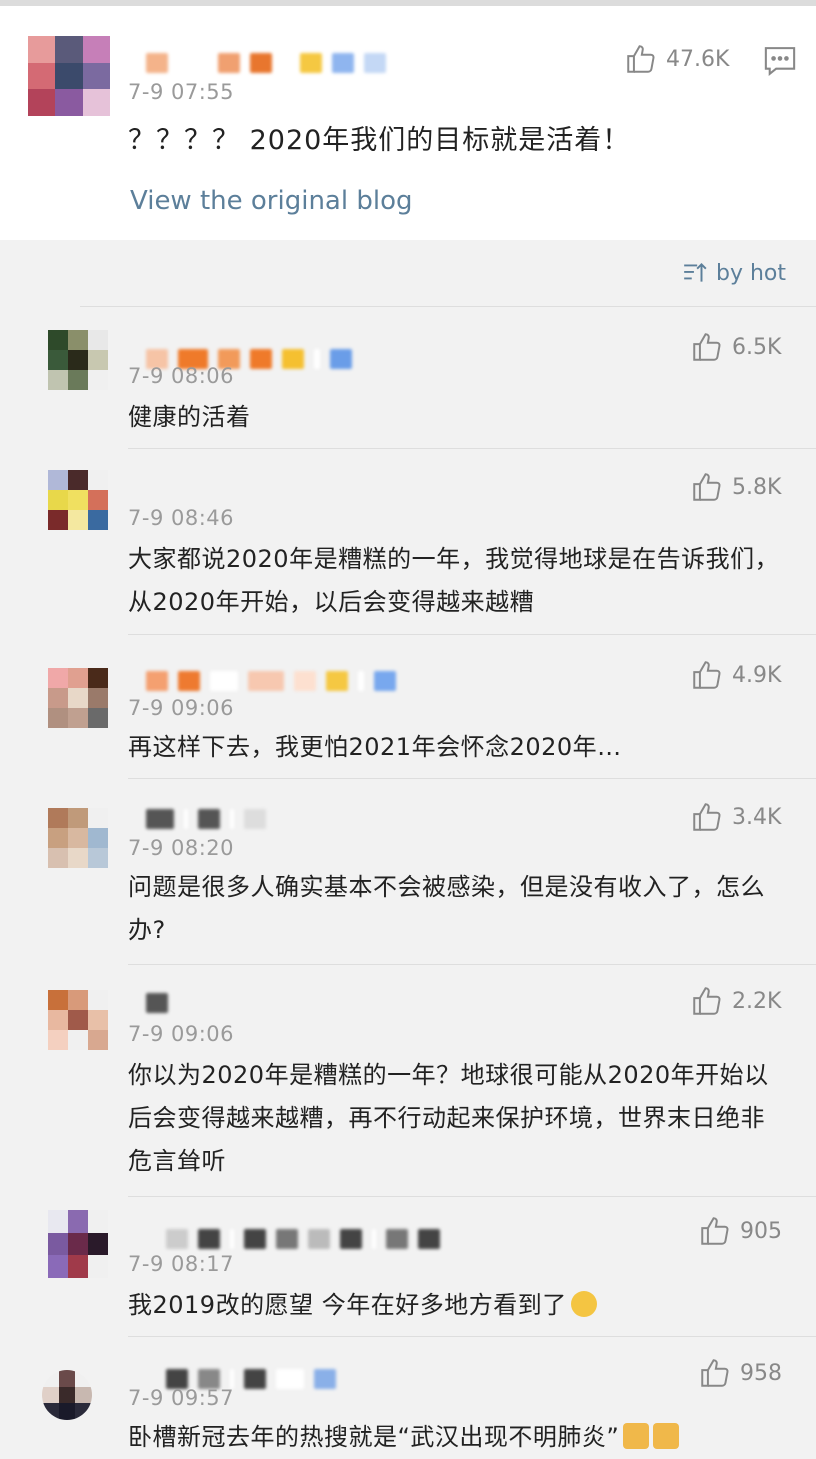 The width and height of the screenshot is (816, 1459). What do you see at coordinates (757, 675) in the screenshot?
I see `comment-like-count: 4.9K` at bounding box center [757, 675].